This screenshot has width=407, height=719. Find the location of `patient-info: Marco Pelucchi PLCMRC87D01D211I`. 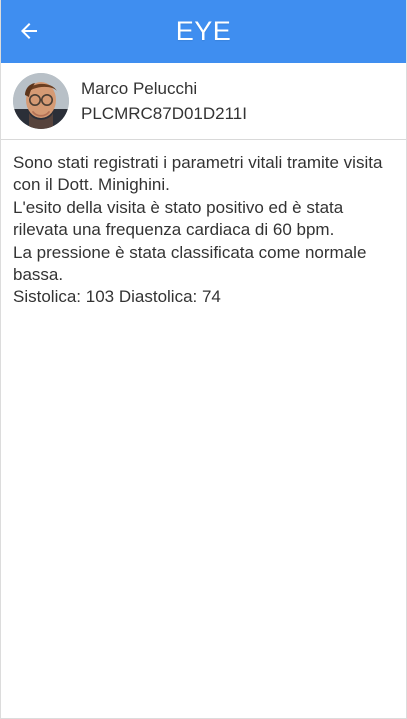

patient-info: Marco Pelucchi PLCMRC87D01D211I is located at coordinates (164, 101).